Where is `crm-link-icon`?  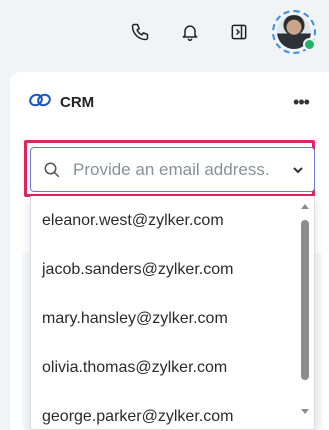
crm-link-icon is located at coordinates (40, 102).